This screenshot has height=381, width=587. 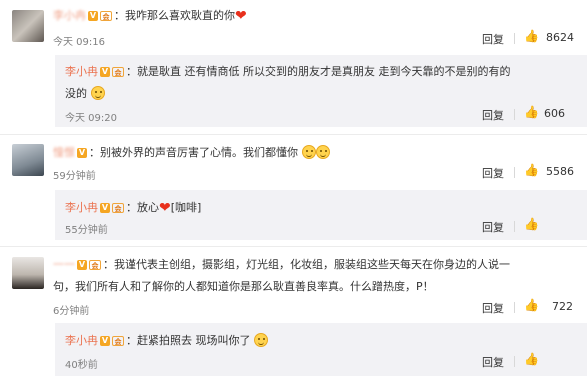 What do you see at coordinates (174, 15) in the screenshot?
I see `comment-text: ：我咋那么喜欢耿直的你` at bounding box center [174, 15].